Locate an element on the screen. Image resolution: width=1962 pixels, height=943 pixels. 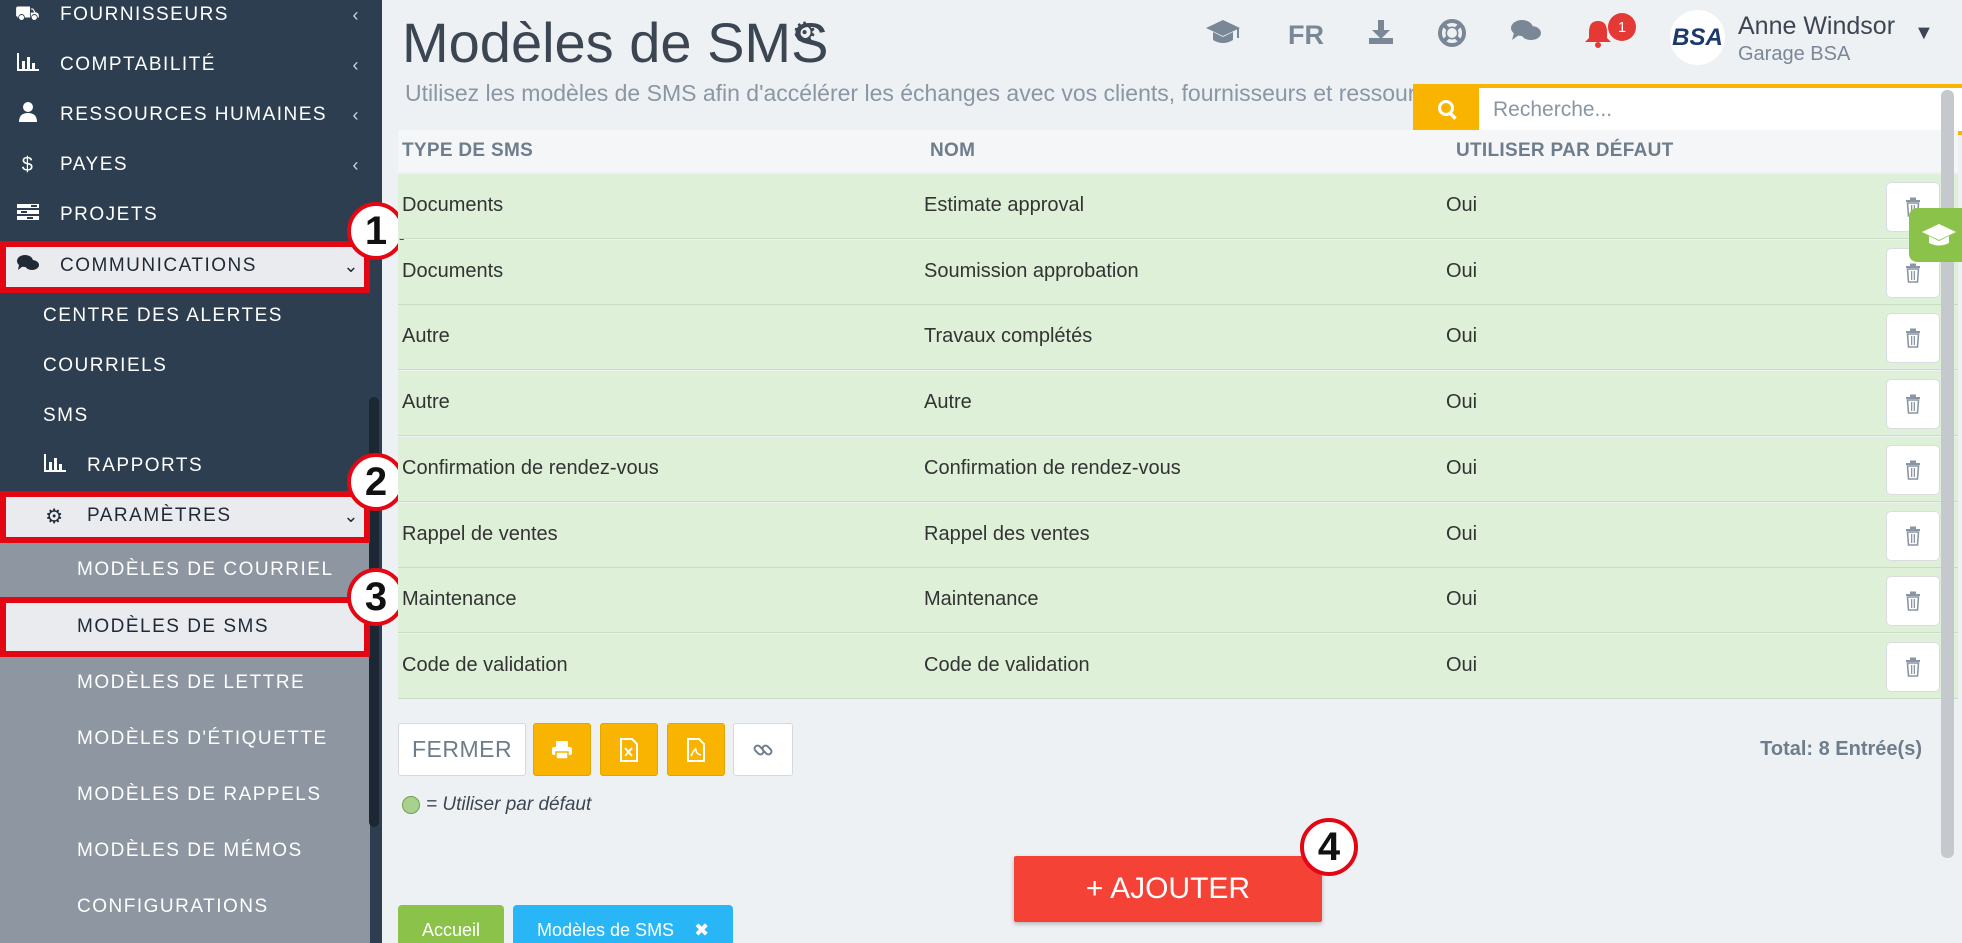
sidebar-item-configurations: CONFIGURATIONS is located at coordinates (185, 907).